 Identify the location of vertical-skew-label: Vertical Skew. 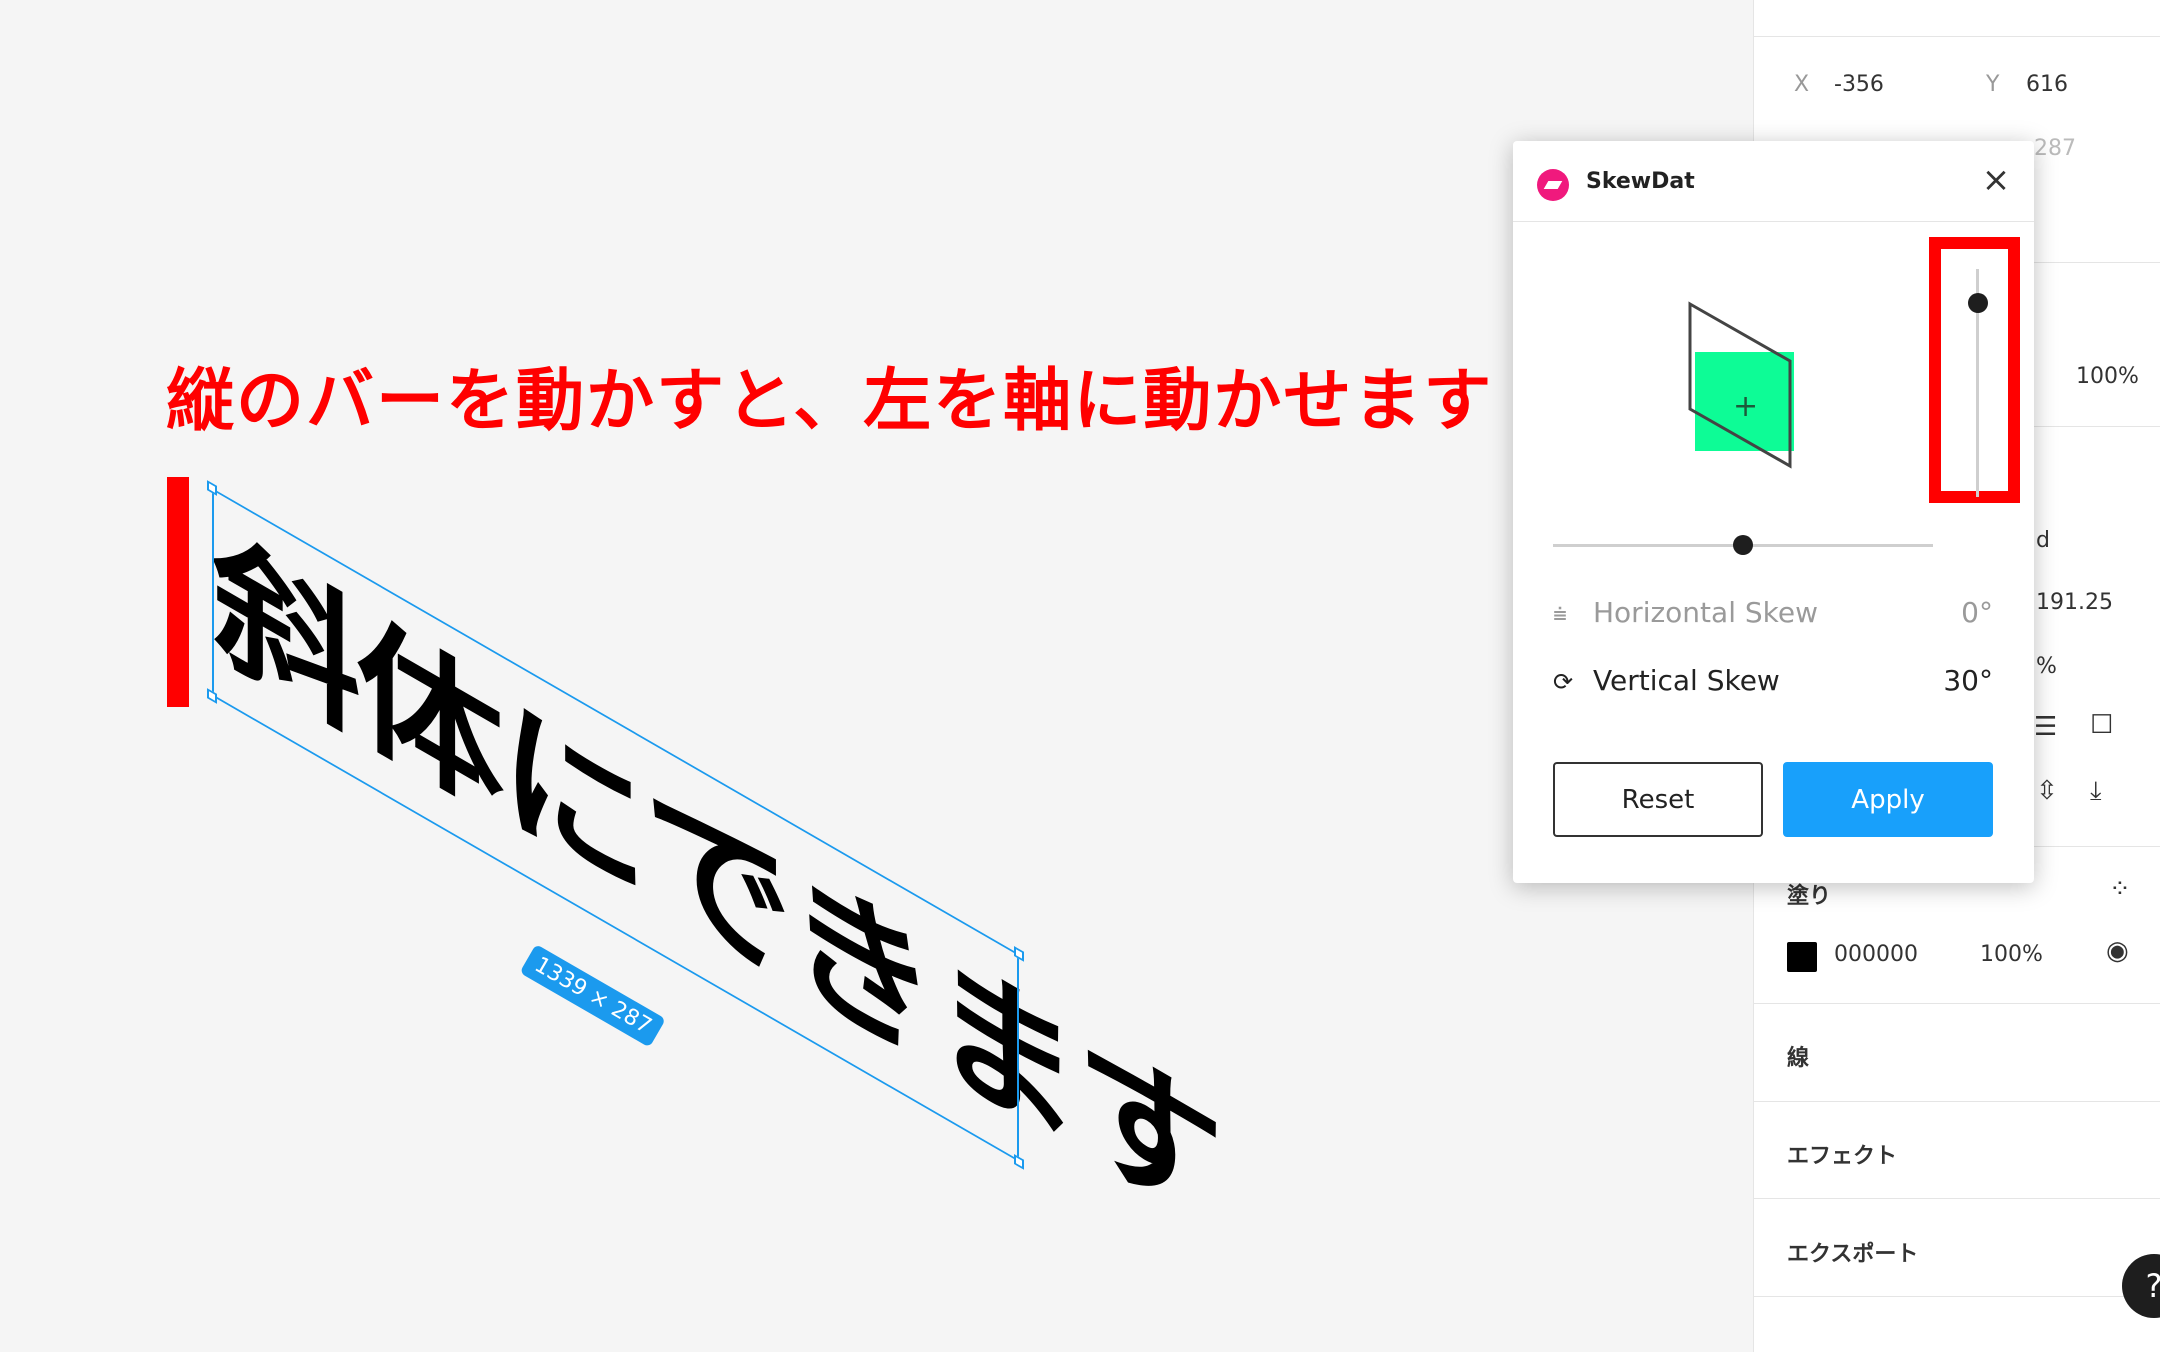
(1686, 680).